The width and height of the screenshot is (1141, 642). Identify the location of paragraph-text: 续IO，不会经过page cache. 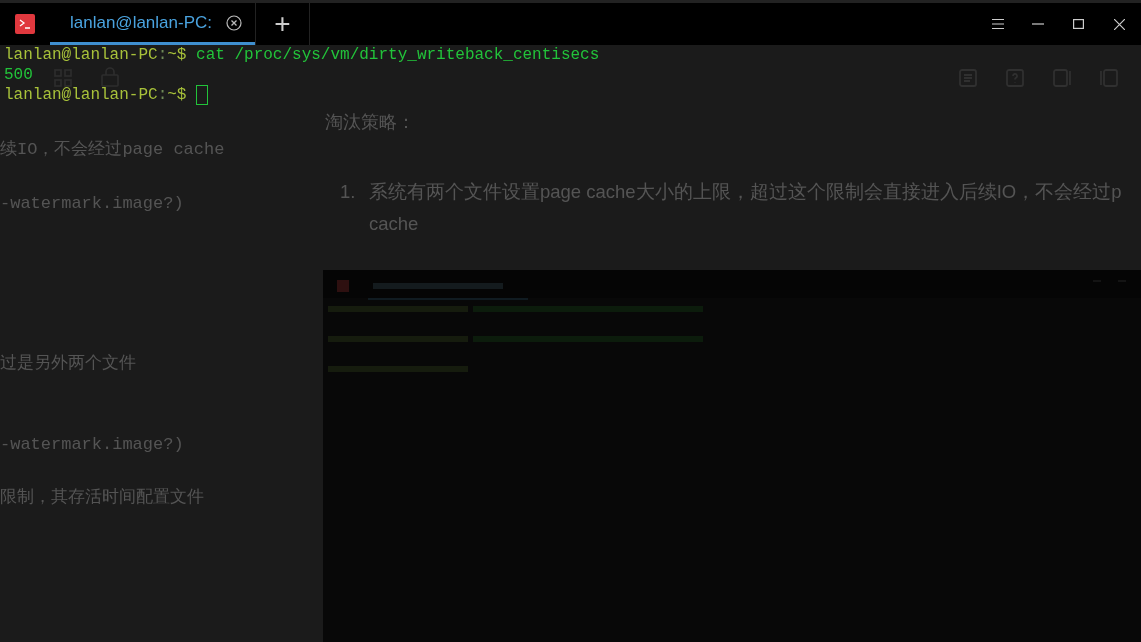
(112, 150).